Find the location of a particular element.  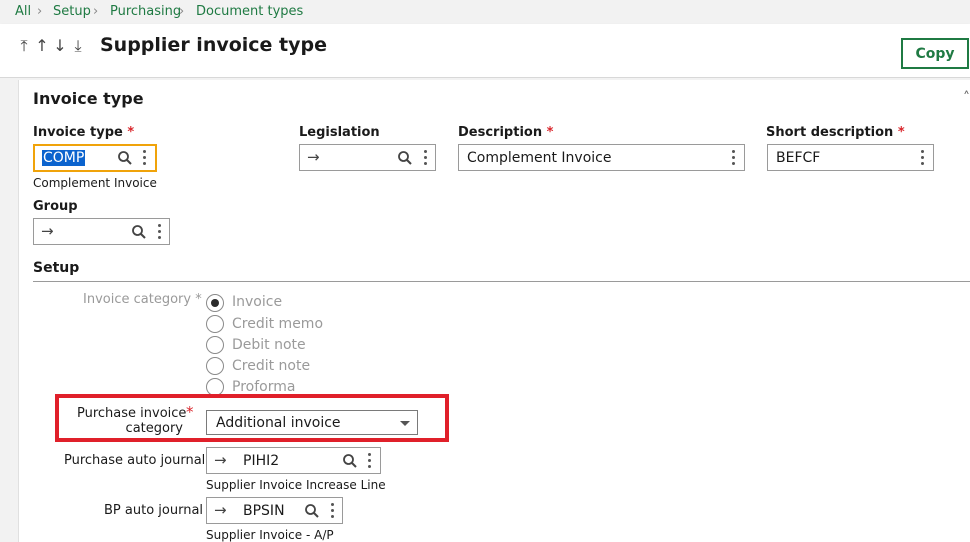

last-record-icon: ⤓ is located at coordinates (78, 46).